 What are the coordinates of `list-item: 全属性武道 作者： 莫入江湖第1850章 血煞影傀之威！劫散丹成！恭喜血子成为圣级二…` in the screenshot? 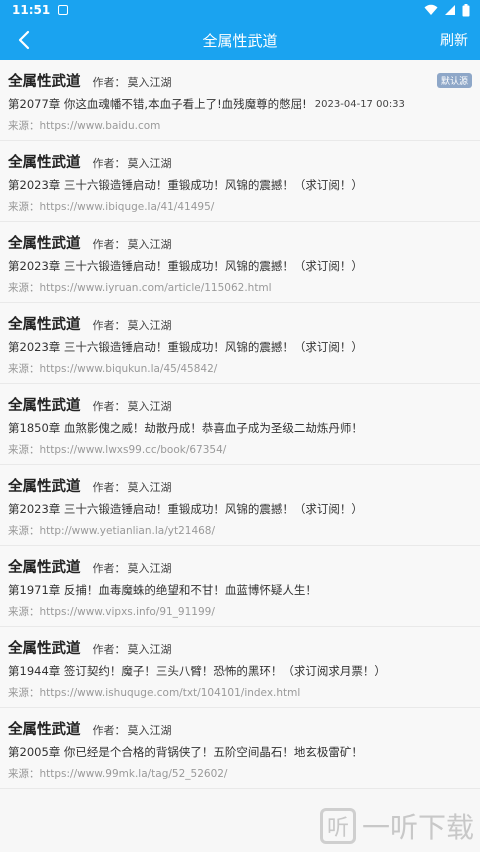 It's located at (240, 424).